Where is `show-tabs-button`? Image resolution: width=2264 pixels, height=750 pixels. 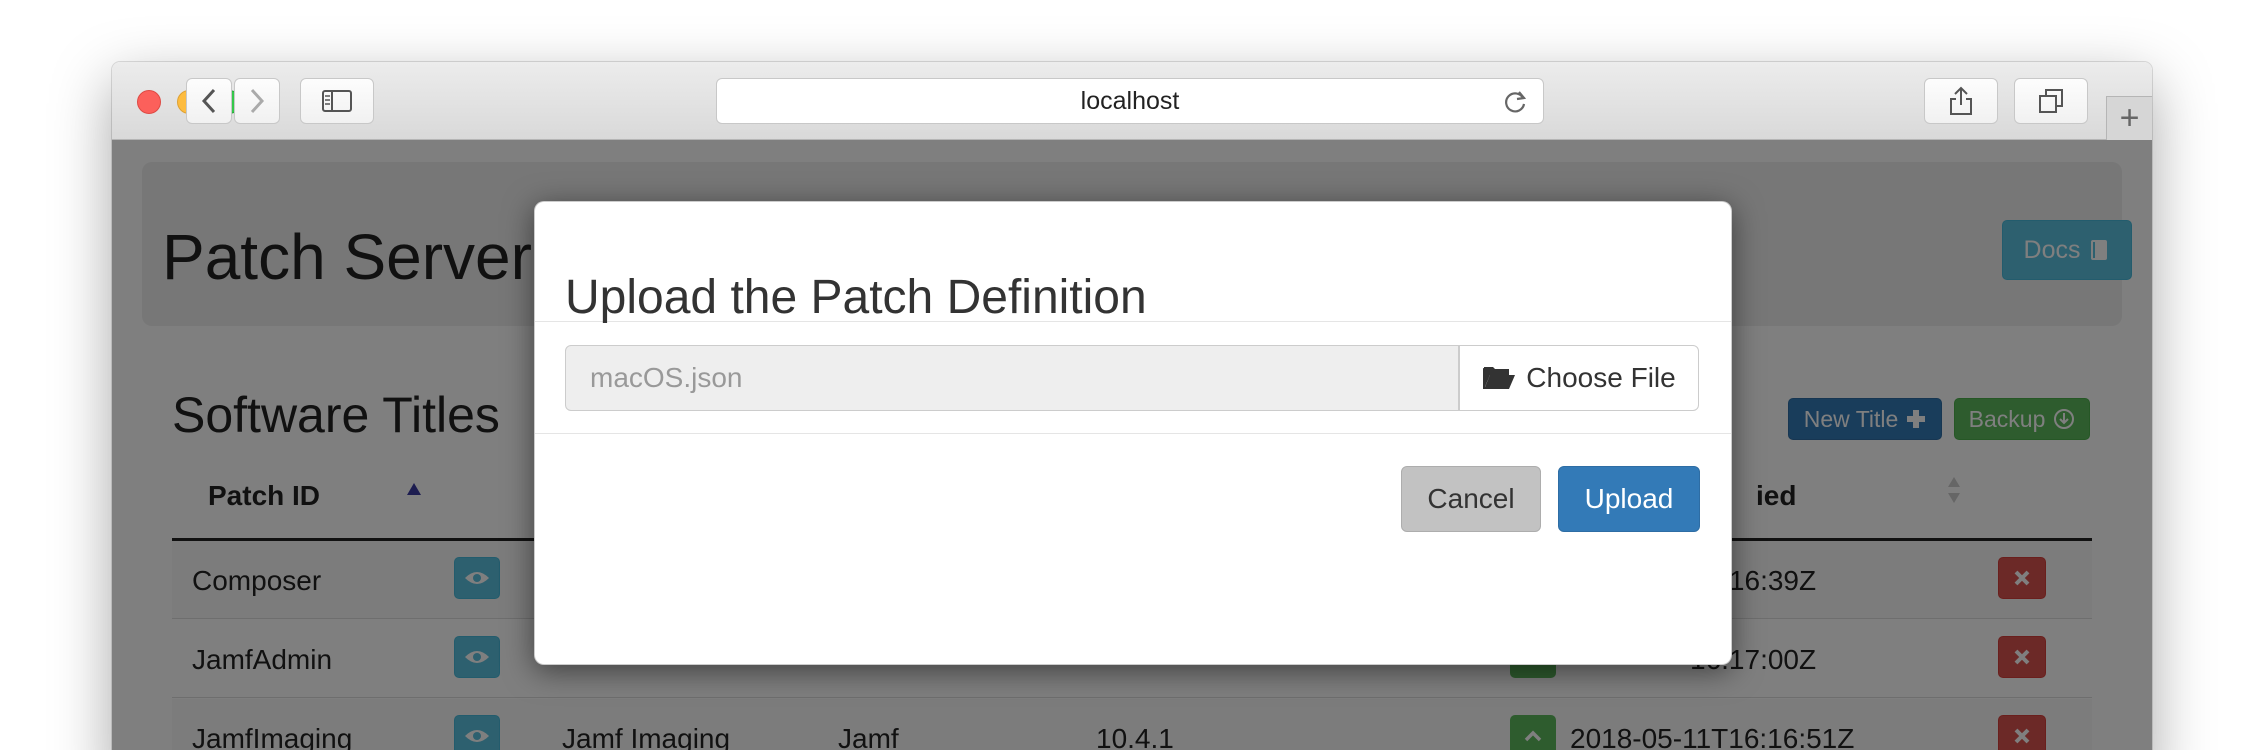
show-tabs-button is located at coordinates (2051, 101).